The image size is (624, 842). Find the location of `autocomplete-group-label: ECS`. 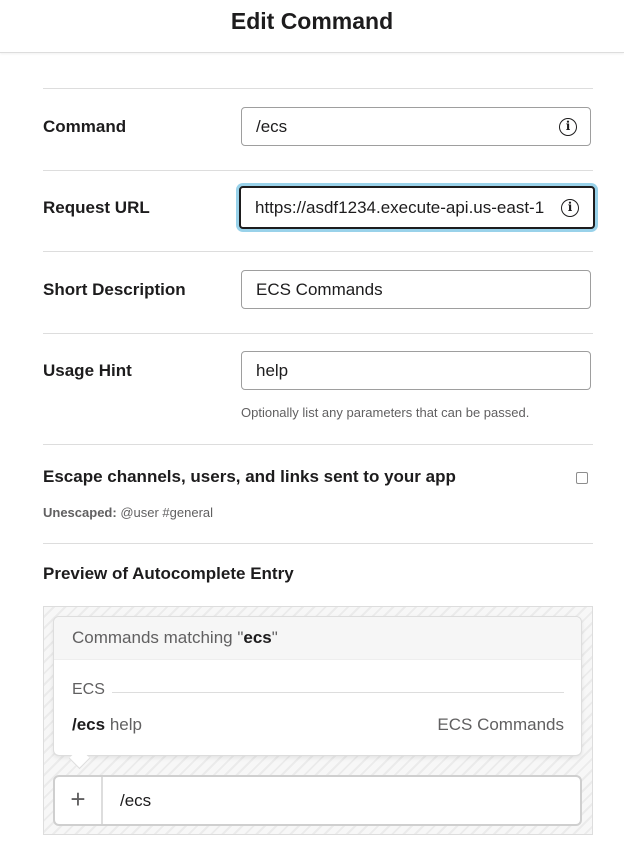

autocomplete-group-label: ECS is located at coordinates (88, 689).